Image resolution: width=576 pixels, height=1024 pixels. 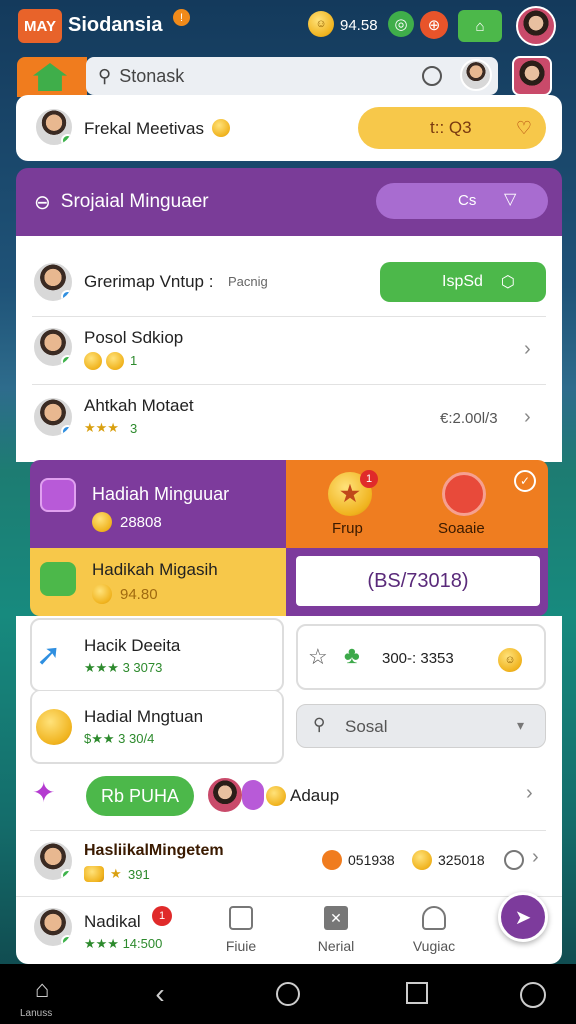 What do you see at coordinates (134, 360) in the screenshot?
I see `list-item-sub: 1` at bounding box center [134, 360].